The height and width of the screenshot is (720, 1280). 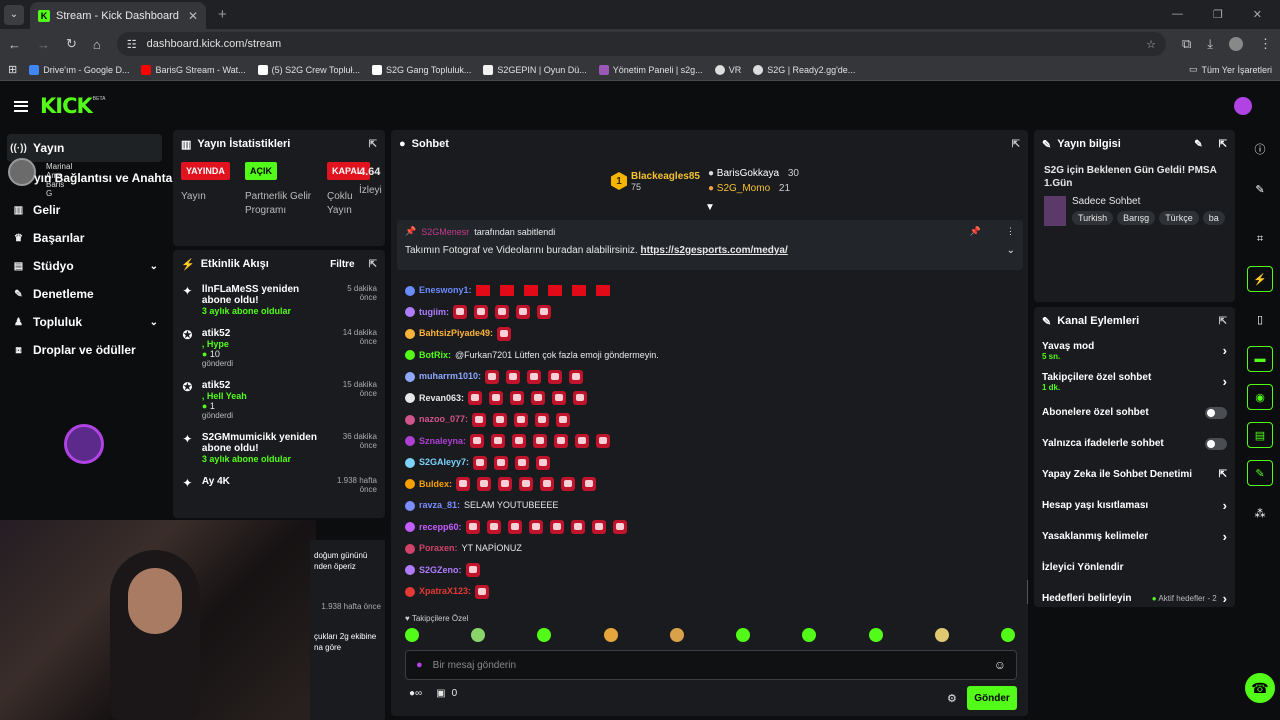 What do you see at coordinates (85, 322) in the screenshot?
I see `sidebar-item-topluluk: ♟ Topluluk ⌄` at bounding box center [85, 322].